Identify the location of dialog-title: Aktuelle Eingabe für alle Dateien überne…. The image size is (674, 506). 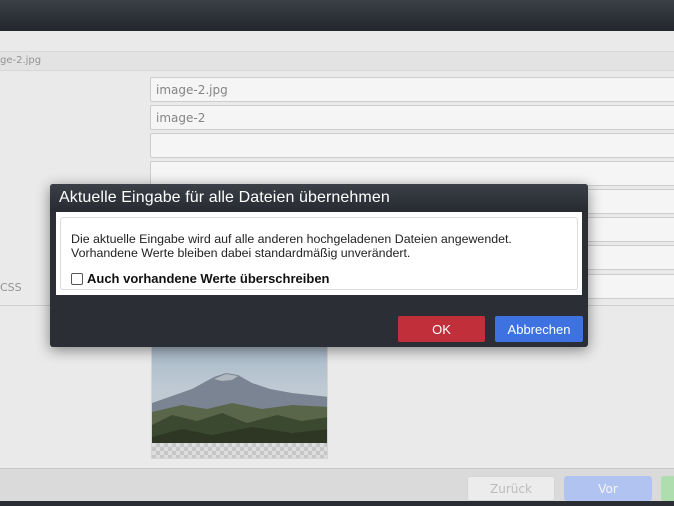
(224, 197).